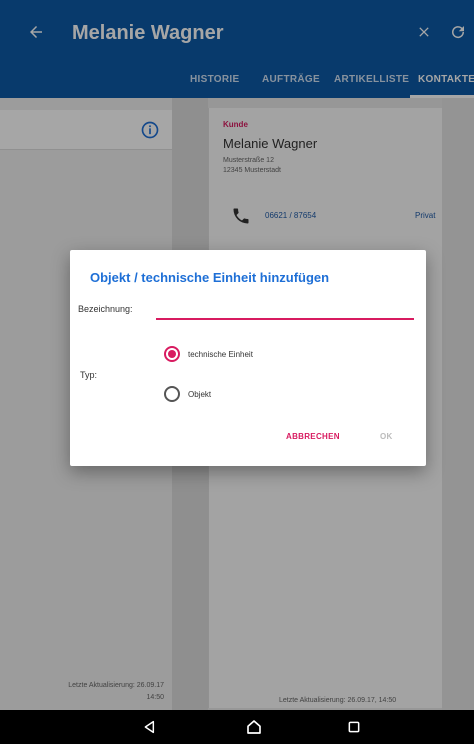  I want to click on nav-back-button, so click(150, 727).